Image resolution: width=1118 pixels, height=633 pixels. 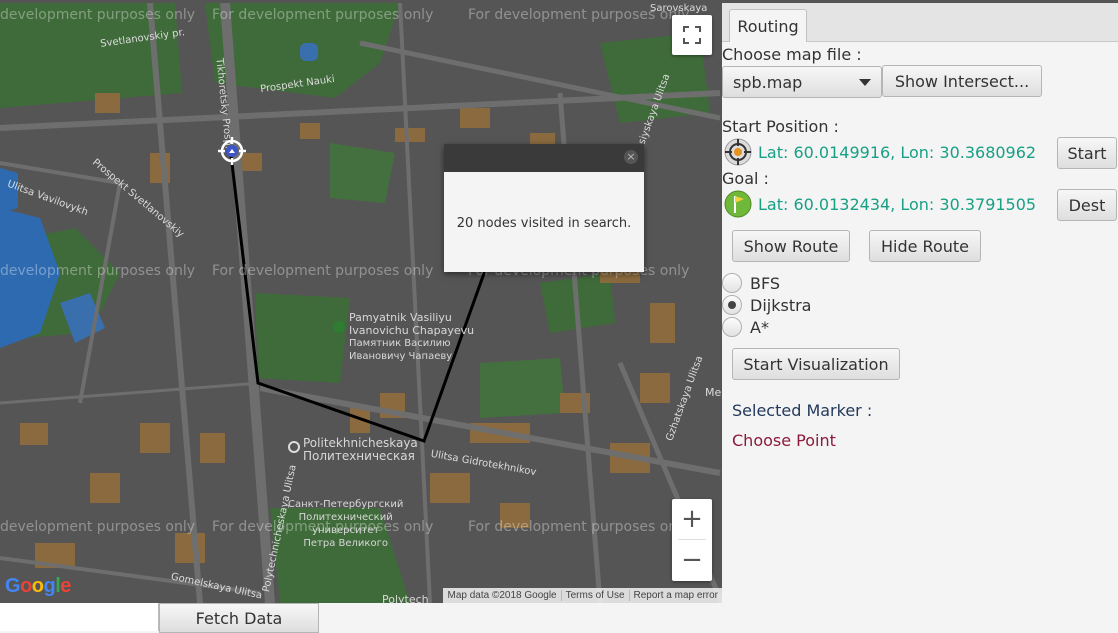 I want to click on start-coordinates: Lat: 60.0149916, Lon: 30.3680962, so click(x=897, y=152).